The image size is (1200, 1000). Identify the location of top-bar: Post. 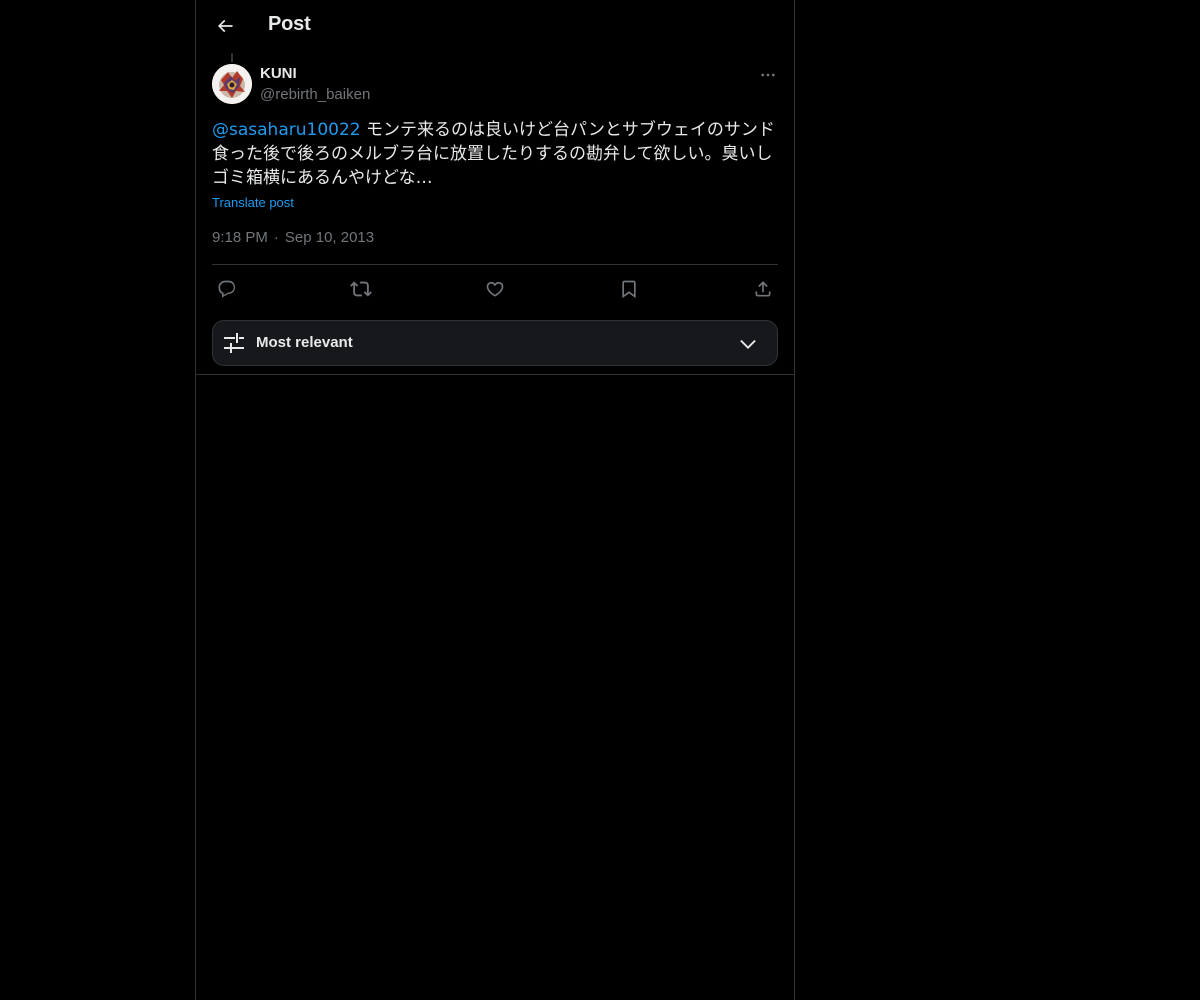
(495, 26).